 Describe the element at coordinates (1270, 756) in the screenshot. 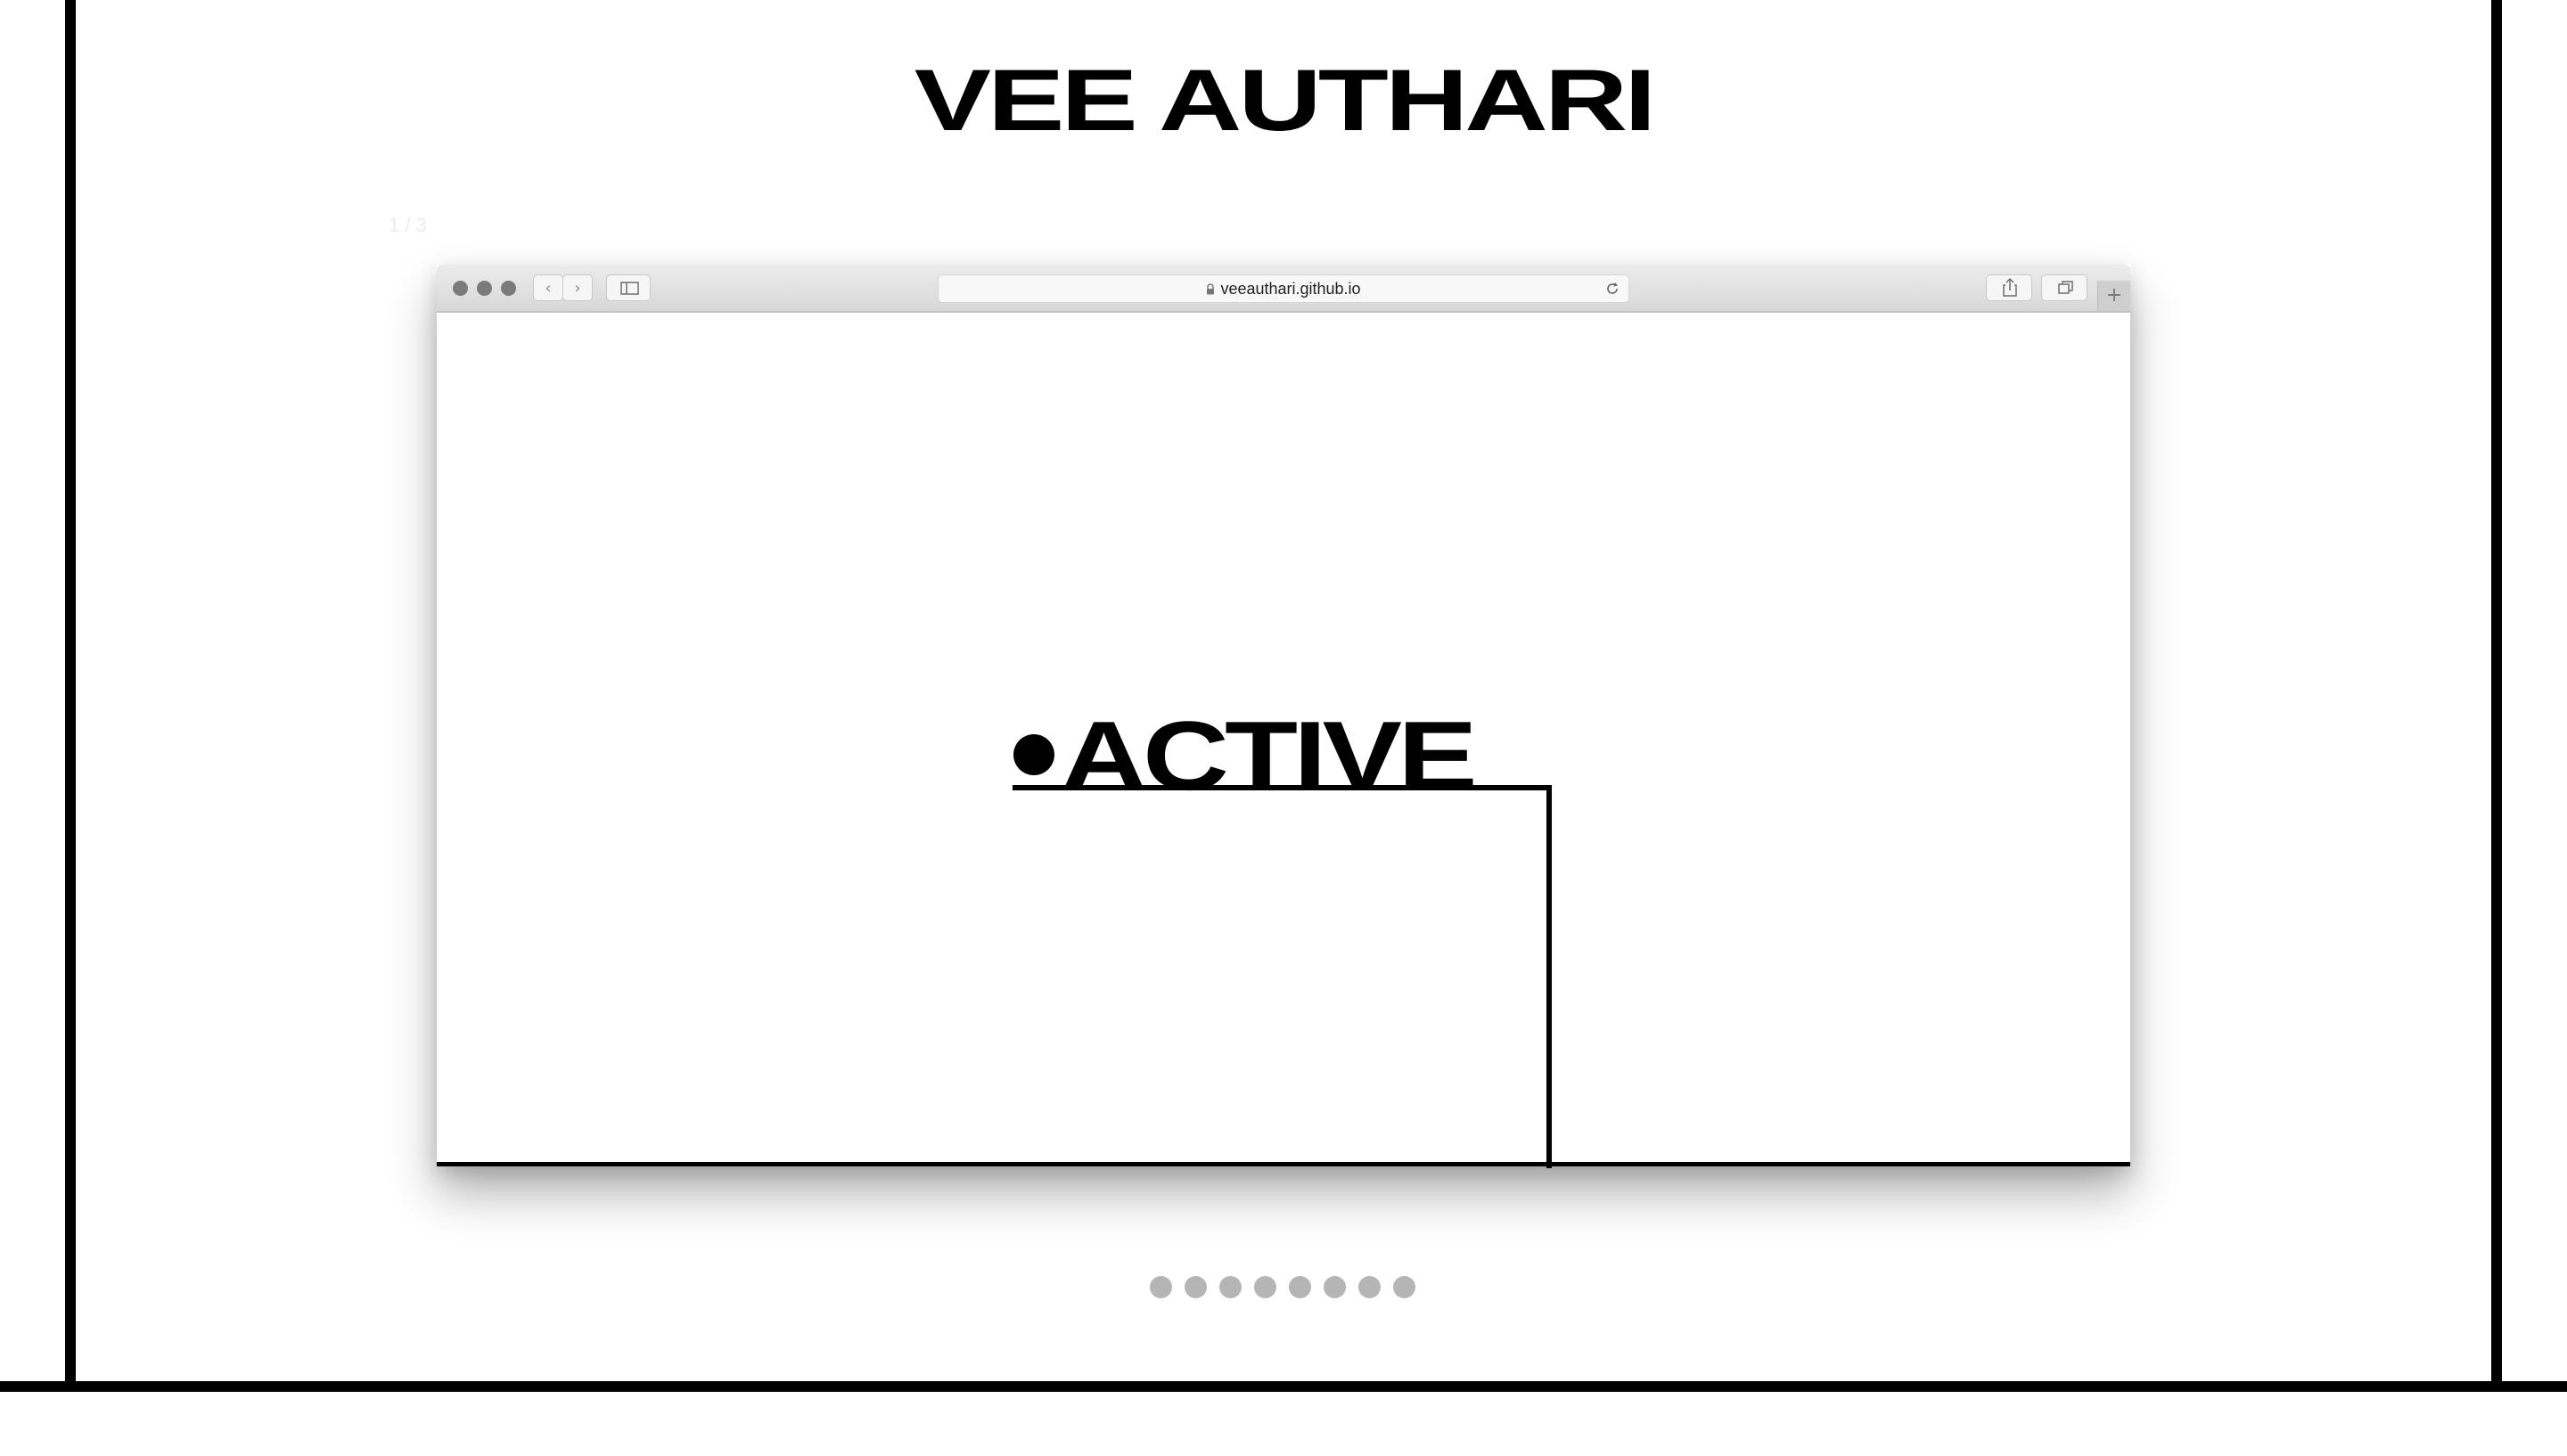

I see `active-headline: ACTIVE` at that location.